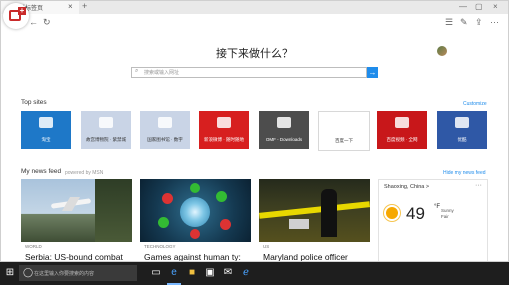 This screenshot has height=285, width=509. I want to click on customize-link: Customize, so click(475, 104).